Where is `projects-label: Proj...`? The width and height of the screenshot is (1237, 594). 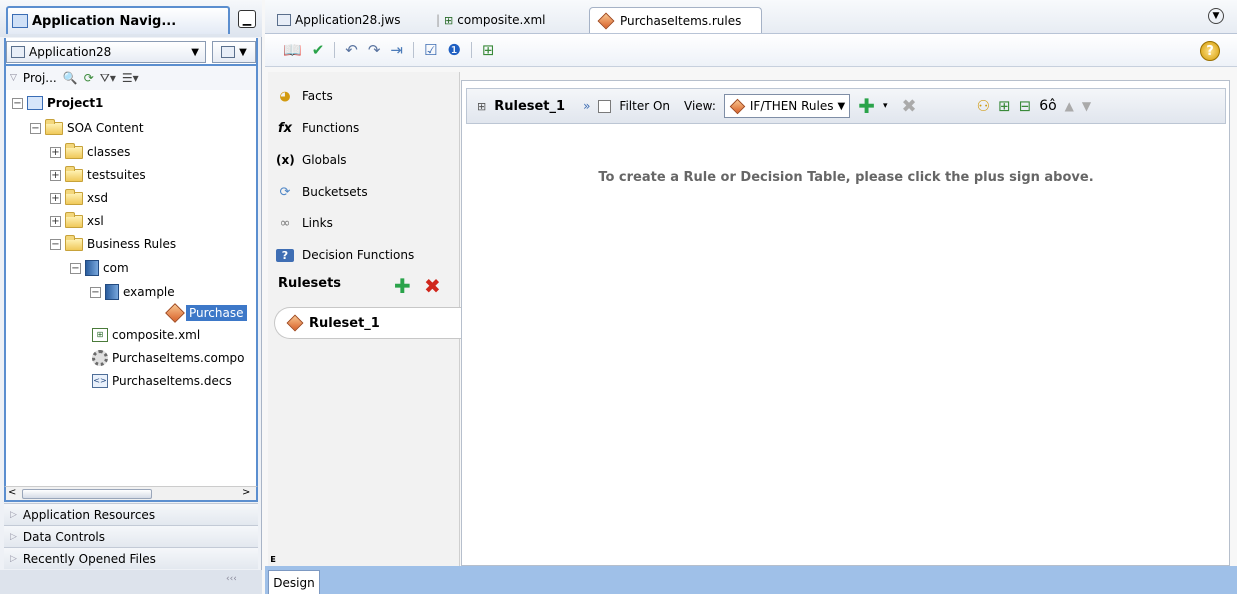
projects-label: Proj... is located at coordinates (40, 78).